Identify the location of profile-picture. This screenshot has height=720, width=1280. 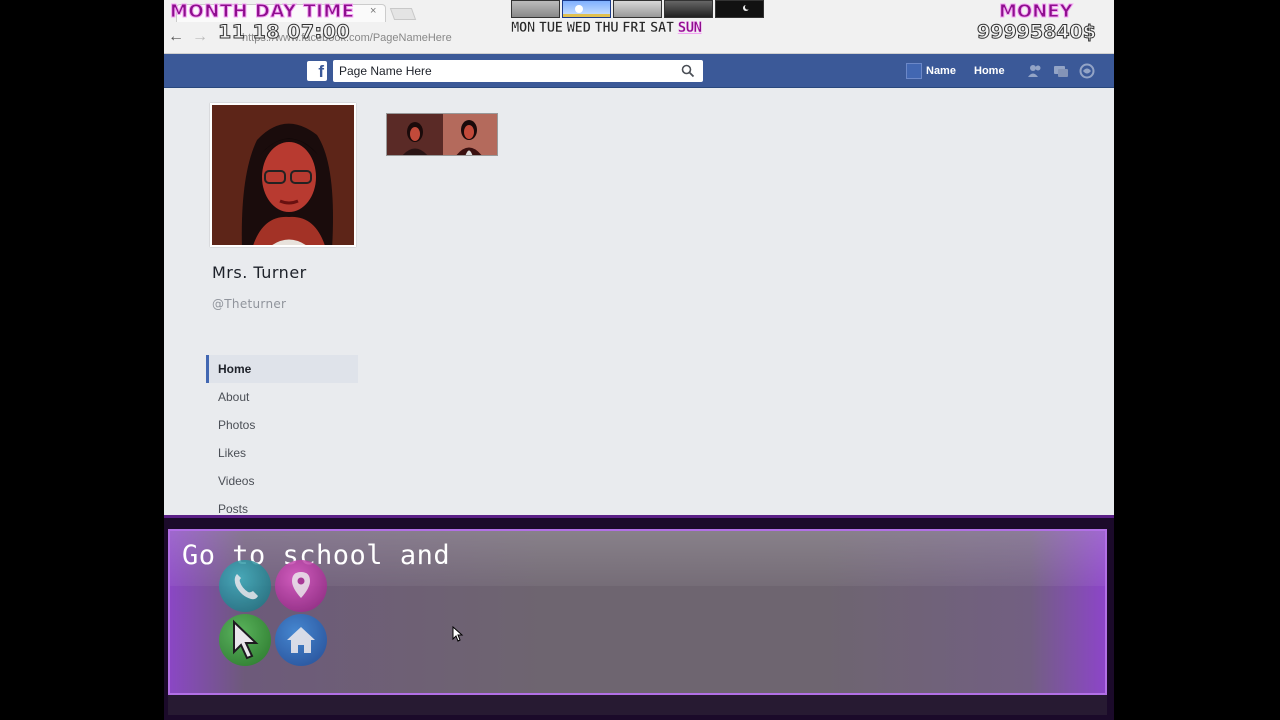
(283, 175).